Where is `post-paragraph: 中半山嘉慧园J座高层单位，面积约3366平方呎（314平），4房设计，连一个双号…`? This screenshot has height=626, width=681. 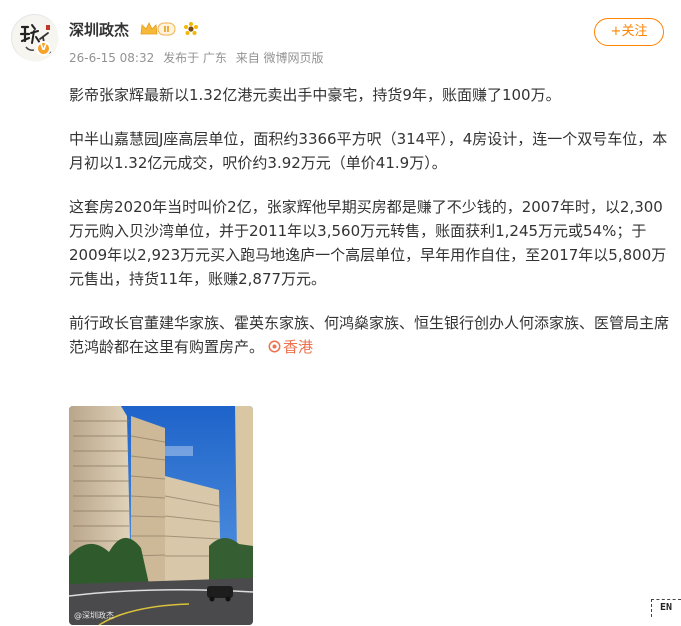
post-paragraph: 中半山嘉慧园J座高层单位，面积约3366平方呎（314平），4房设计，连一个双号… is located at coordinates (368, 151).